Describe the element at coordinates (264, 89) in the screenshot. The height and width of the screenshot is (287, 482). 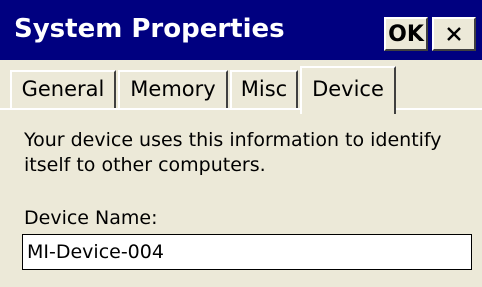
I see `tab-misc: Misc` at that location.